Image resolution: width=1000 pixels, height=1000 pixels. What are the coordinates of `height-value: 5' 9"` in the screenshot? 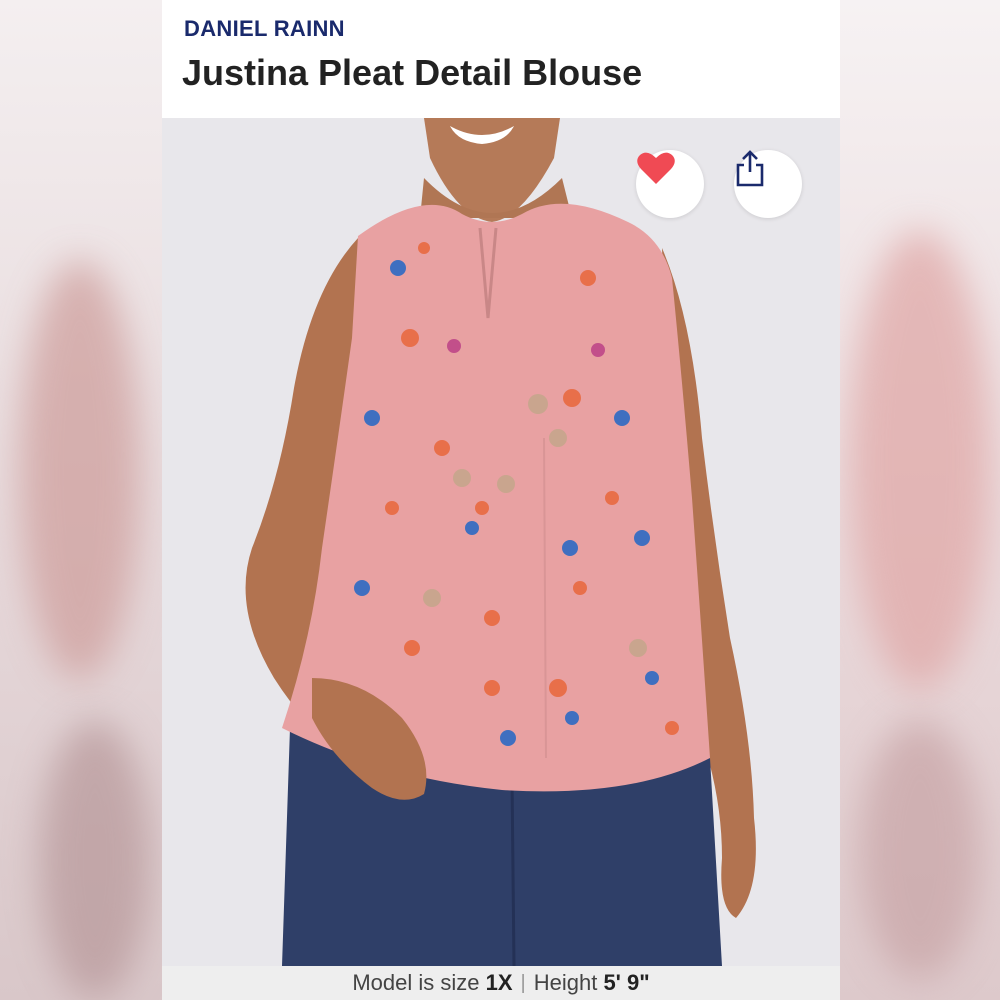 It's located at (626, 982).